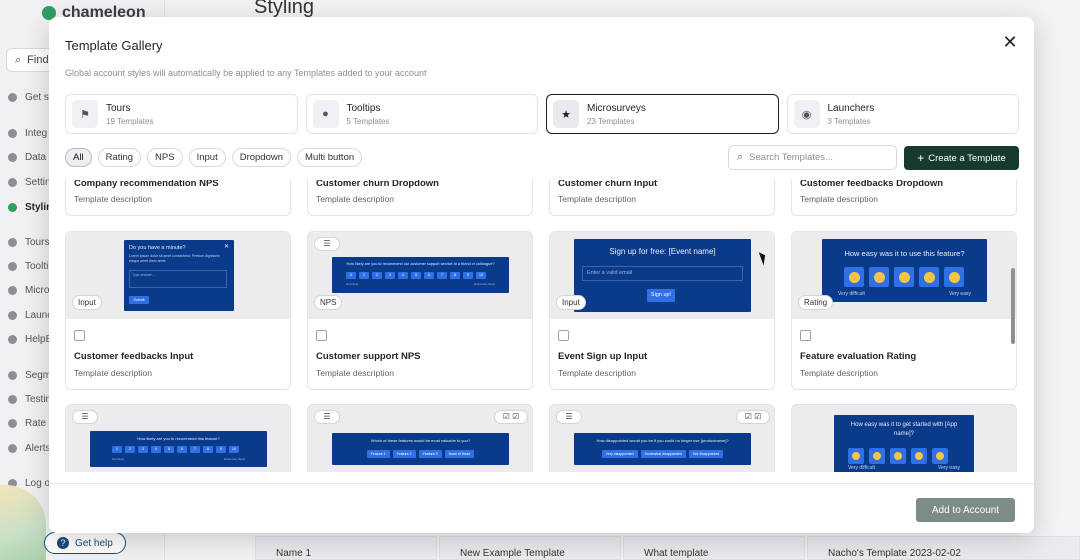 This screenshot has width=1080, height=560. I want to click on template-name: Customer churn Input, so click(608, 184).